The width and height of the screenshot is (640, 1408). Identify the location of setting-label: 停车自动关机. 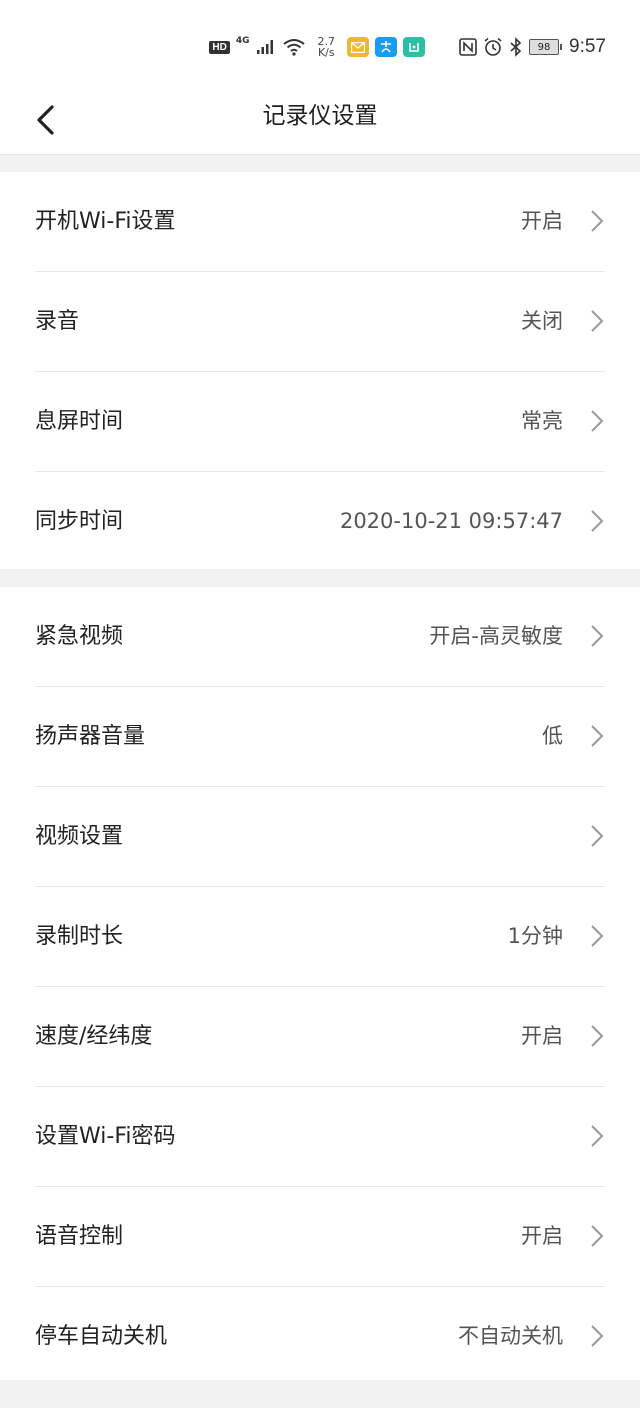
(101, 1336).